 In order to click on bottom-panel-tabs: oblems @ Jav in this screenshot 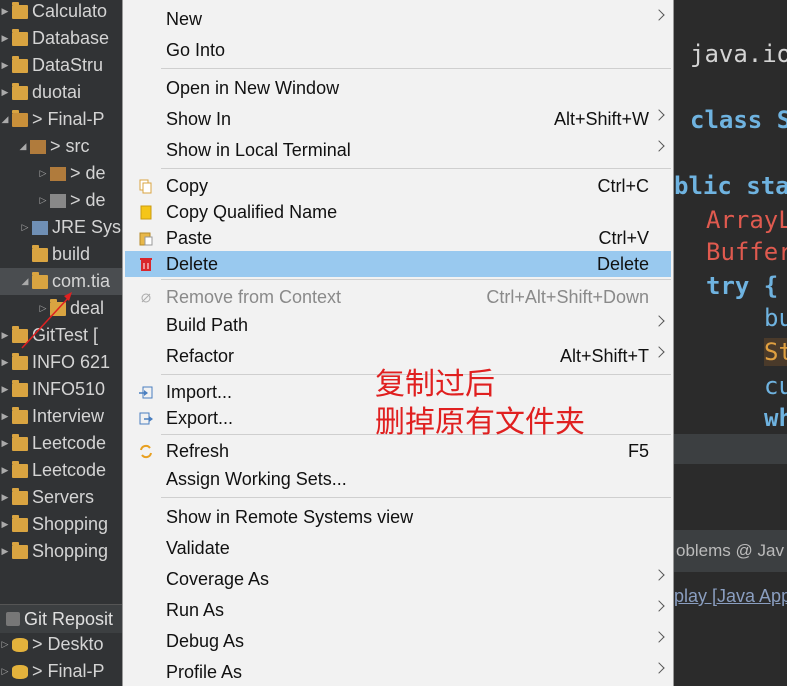, I will do `click(730, 551)`.